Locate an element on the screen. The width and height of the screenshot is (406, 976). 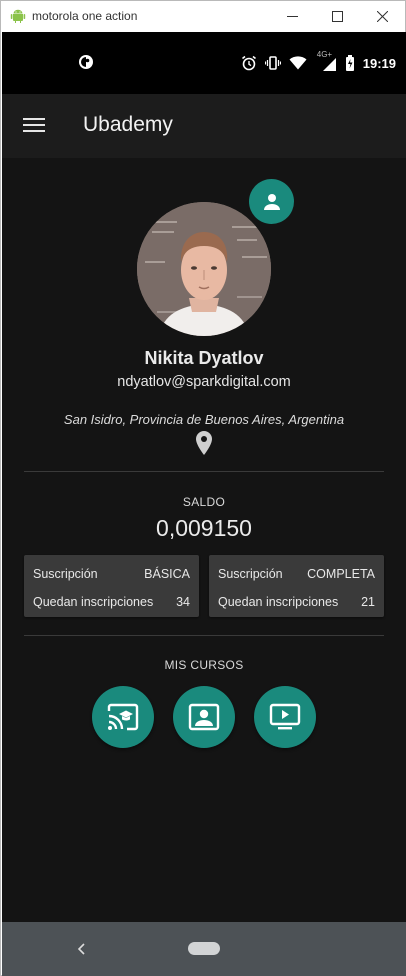
alarm-icon is located at coordinates (248, 63).